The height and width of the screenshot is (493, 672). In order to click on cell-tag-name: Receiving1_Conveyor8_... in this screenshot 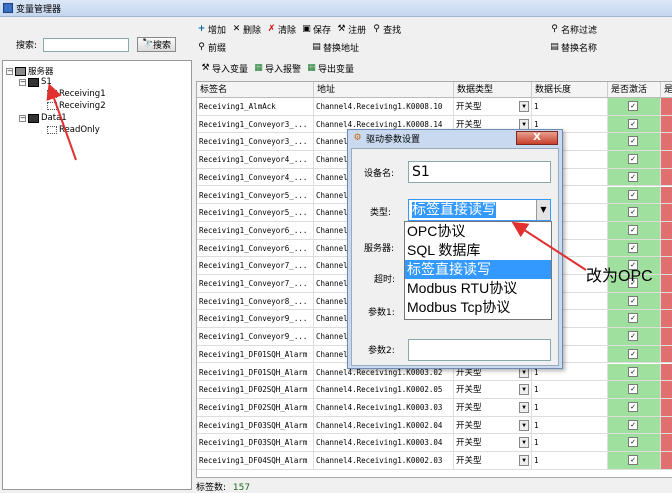, I will do `click(255, 301)`.